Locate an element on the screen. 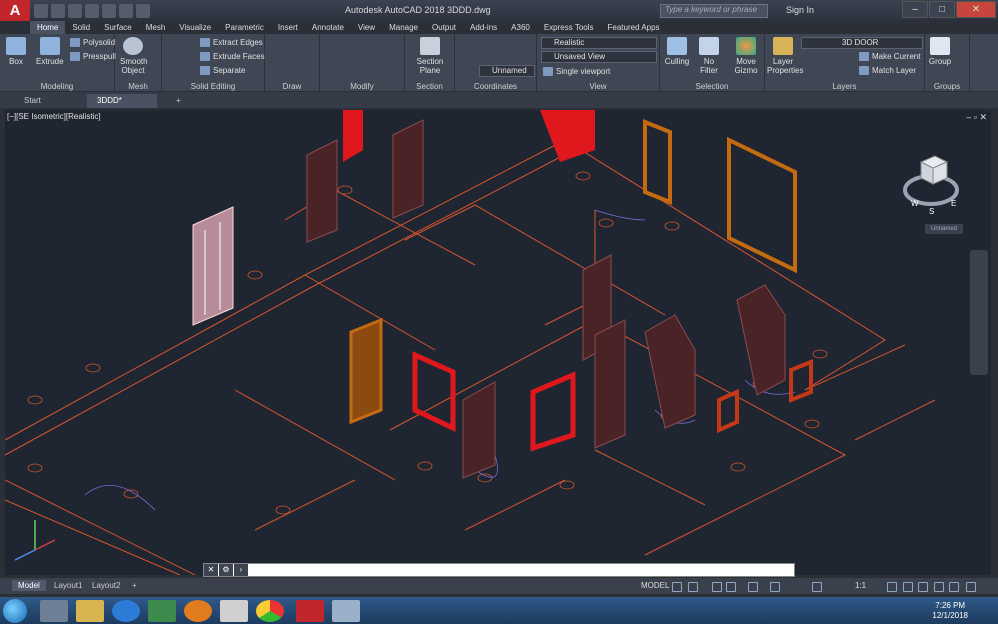  tab-mesh: Mesh is located at coordinates (156, 27).